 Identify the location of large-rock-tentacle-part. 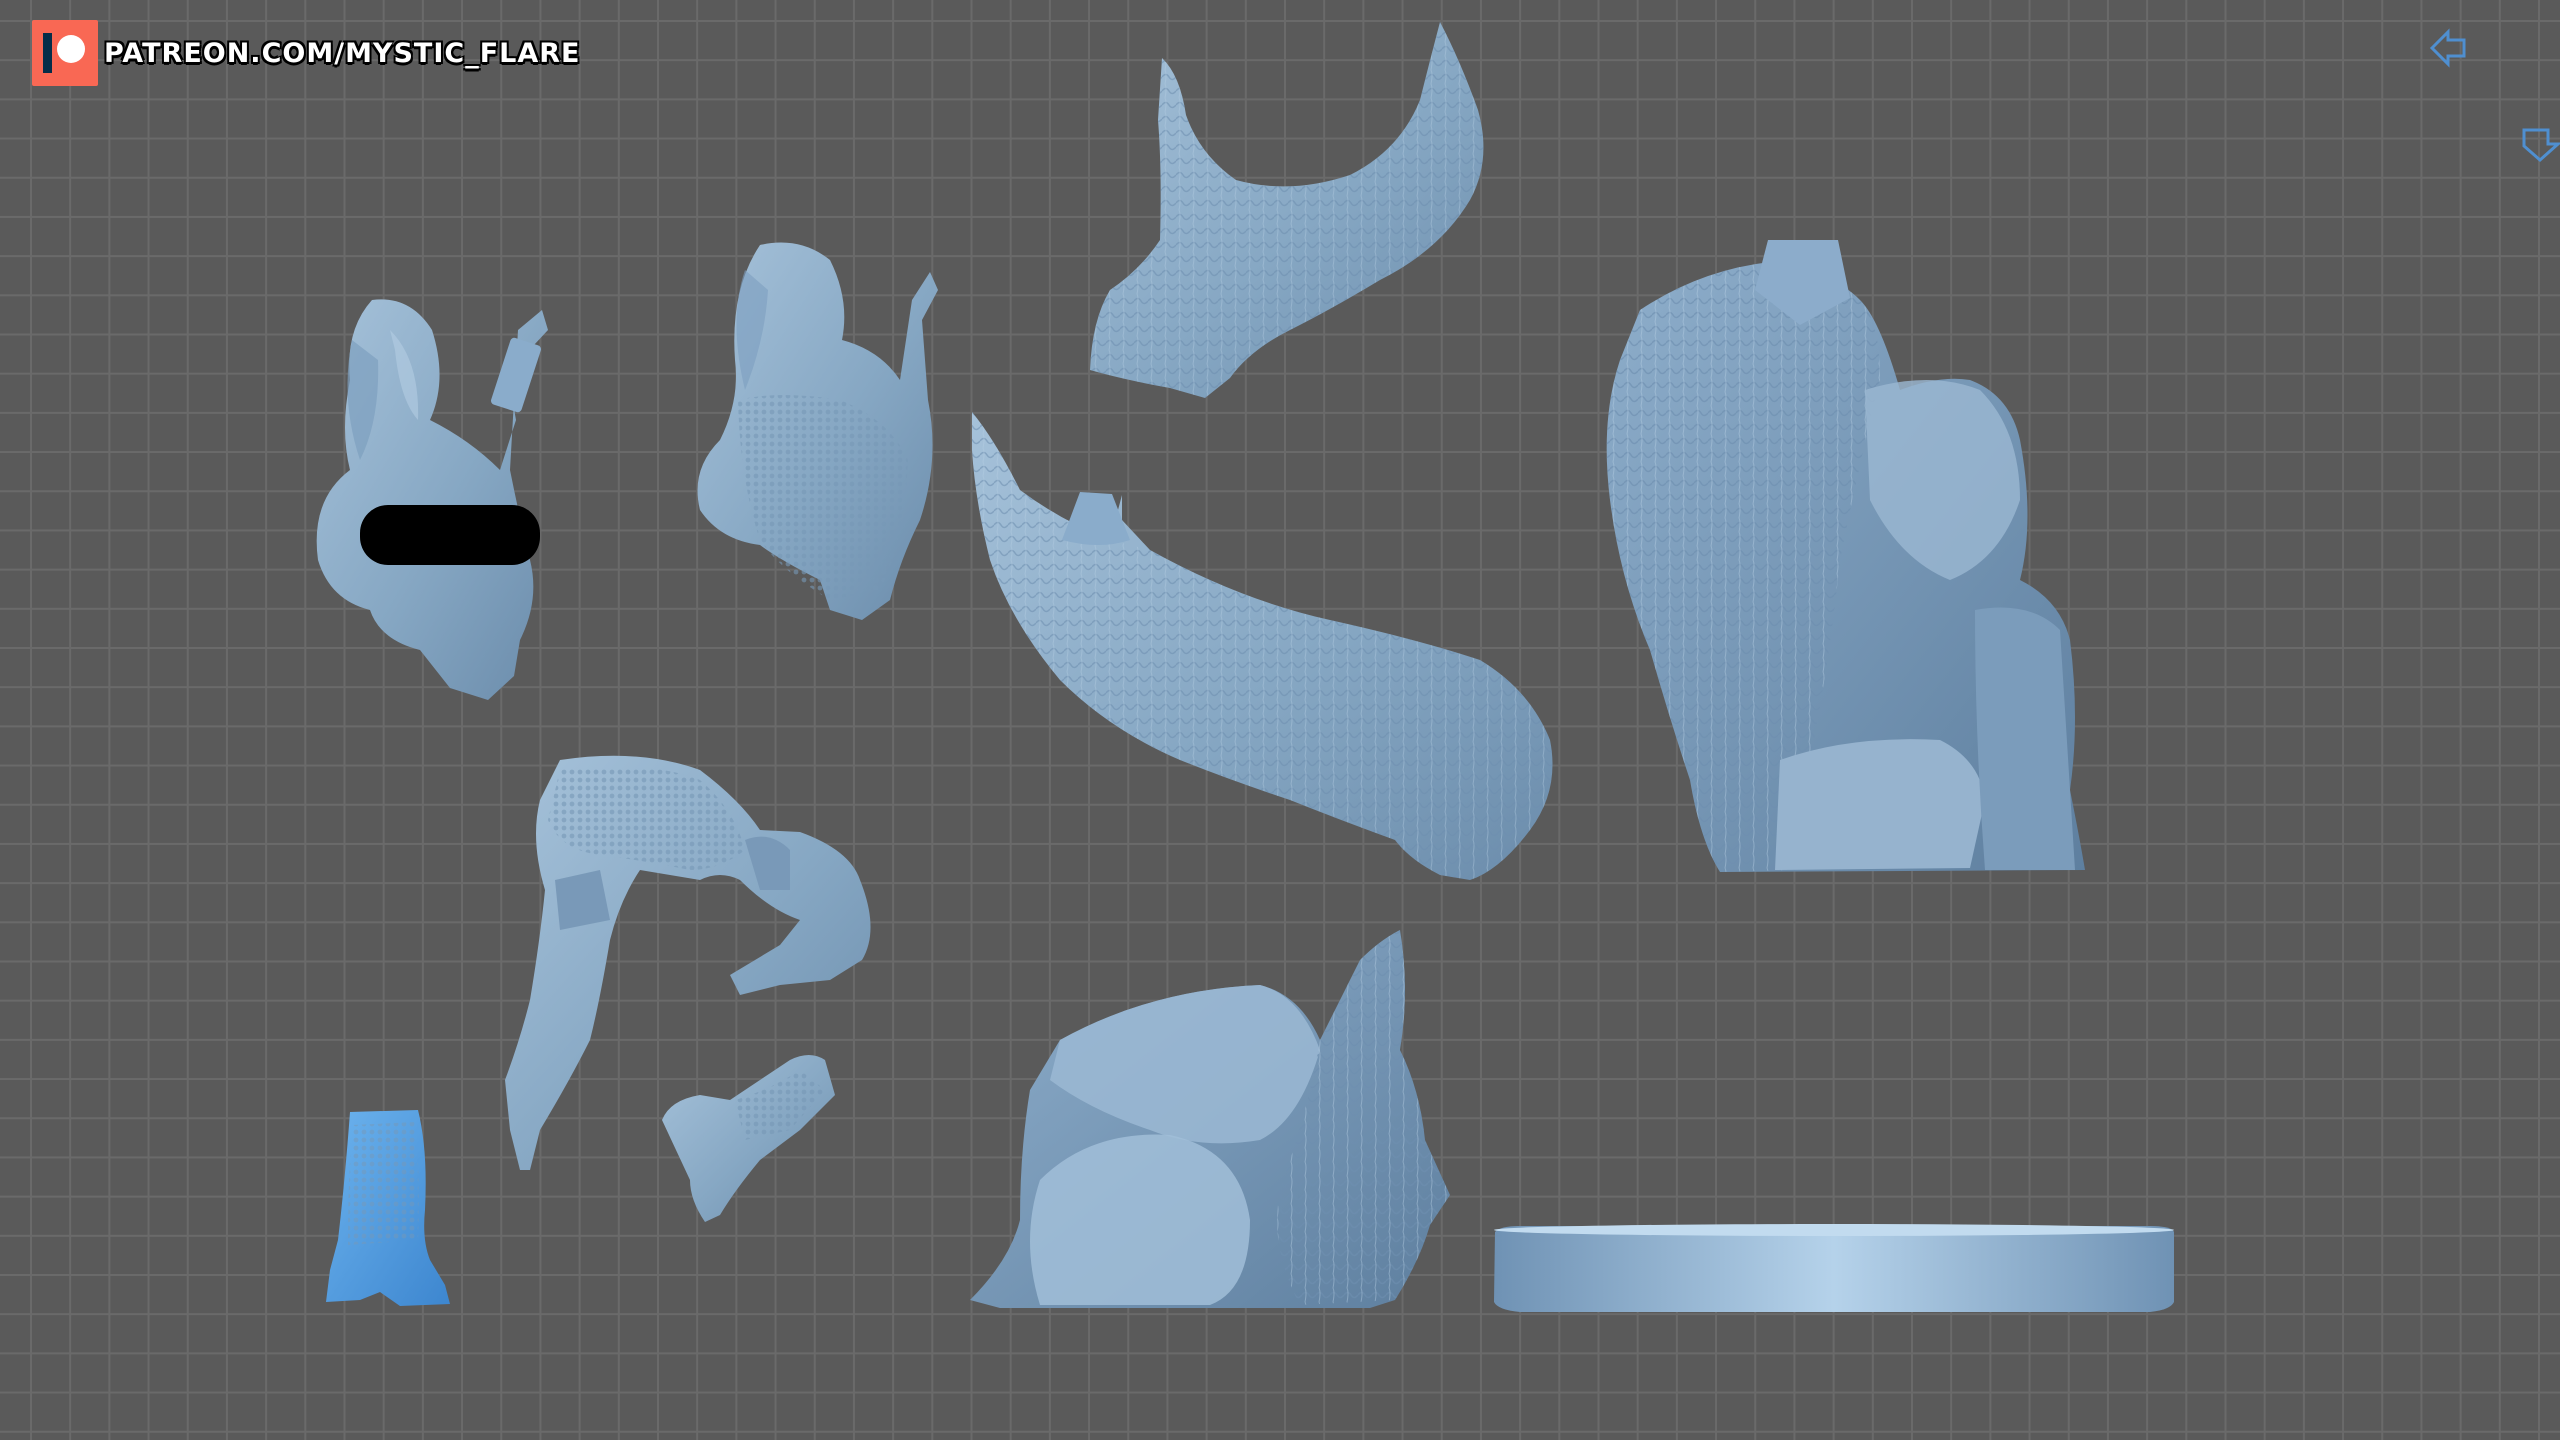
(1845, 556).